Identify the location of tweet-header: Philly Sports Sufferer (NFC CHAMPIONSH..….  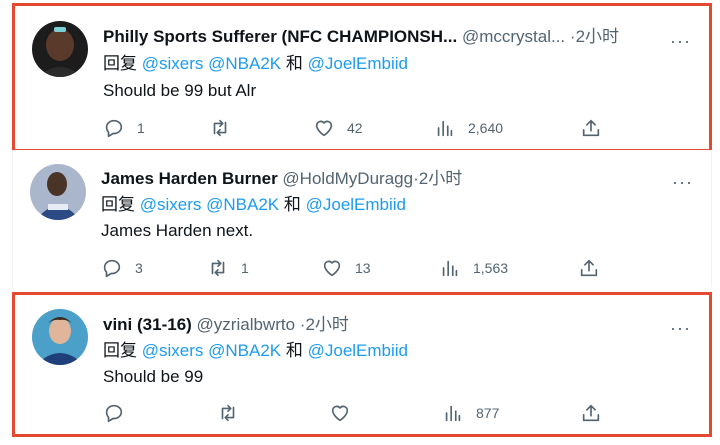
(361, 37).